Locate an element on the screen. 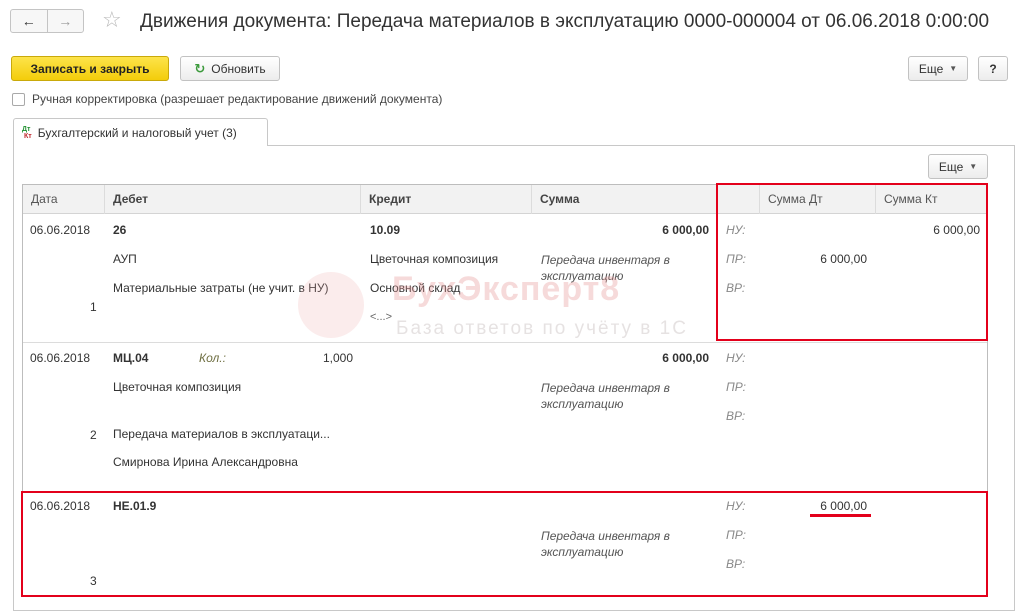  tab-accounting: Дт Кт Бухгалтерский и налоговый учет (3) is located at coordinates (140, 132).